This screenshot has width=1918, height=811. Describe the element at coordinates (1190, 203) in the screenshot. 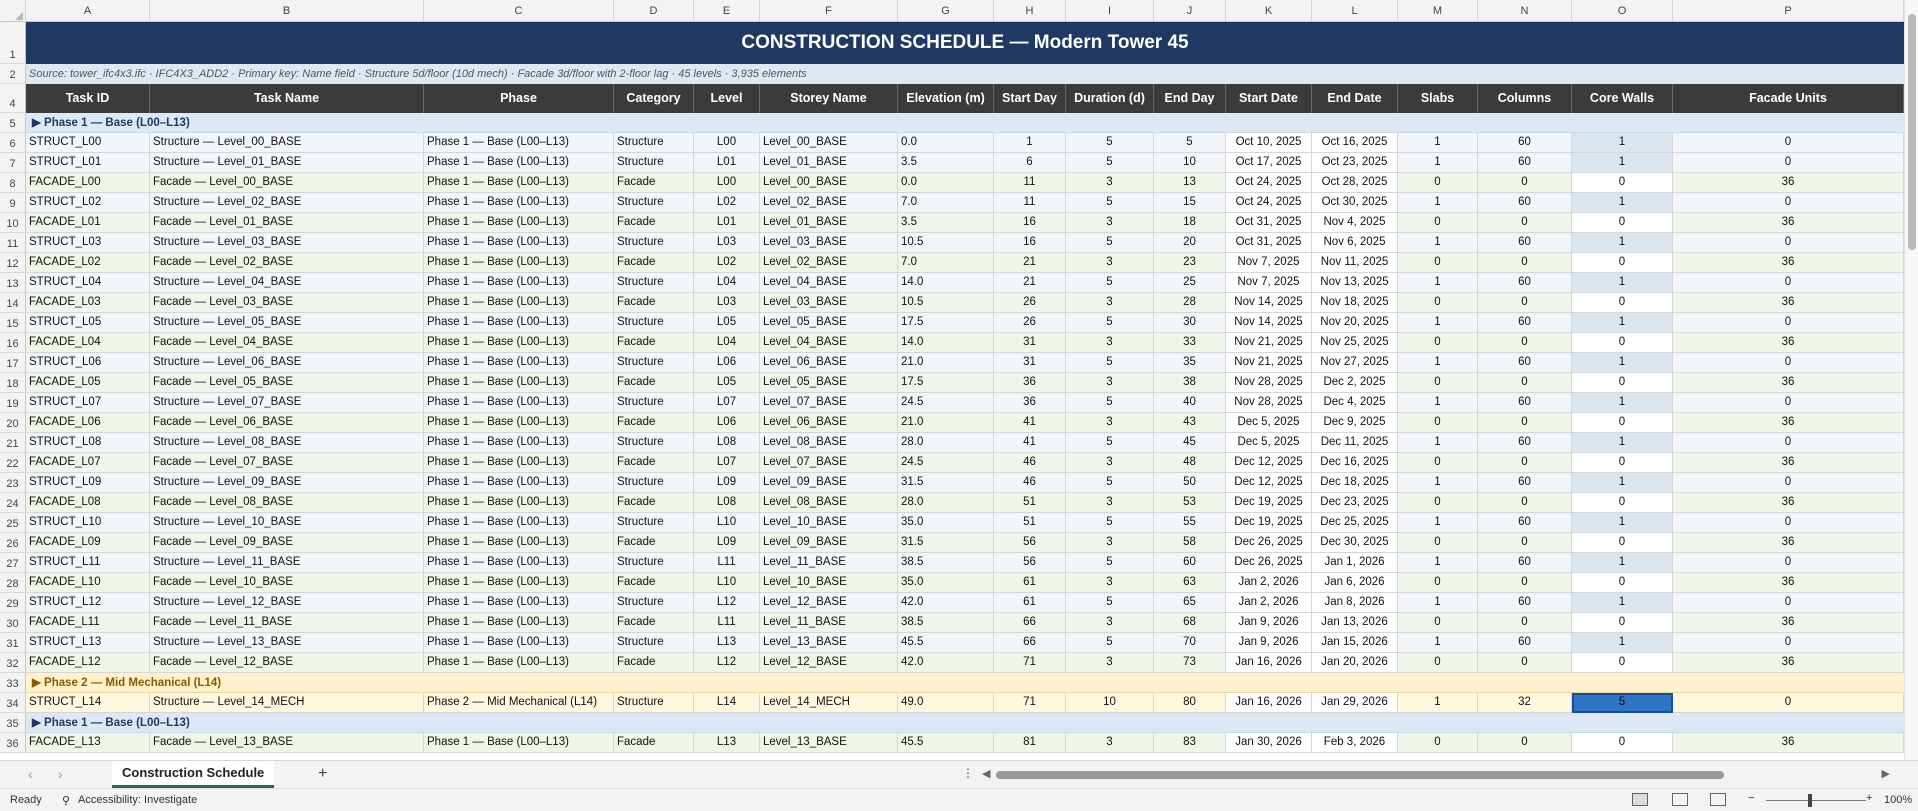

I see `cell-end-day: 15` at that location.